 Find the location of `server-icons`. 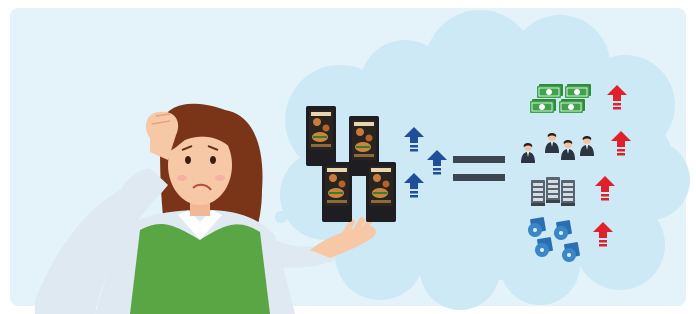

server-icons is located at coordinates (553, 191).